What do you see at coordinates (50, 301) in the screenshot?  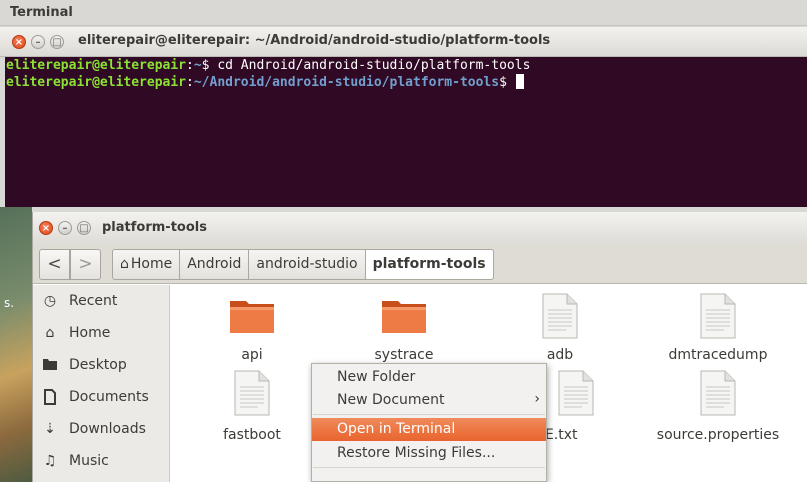 I see `clock-icon: ◷` at bounding box center [50, 301].